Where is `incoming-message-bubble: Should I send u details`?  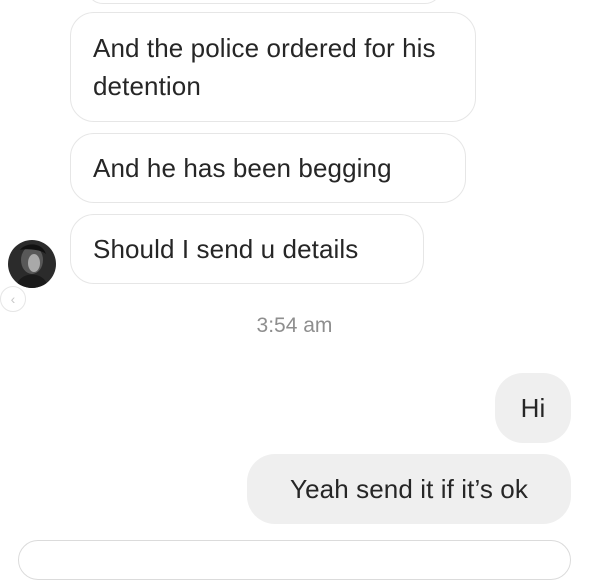 incoming-message-bubble: Should I send u details is located at coordinates (247, 249).